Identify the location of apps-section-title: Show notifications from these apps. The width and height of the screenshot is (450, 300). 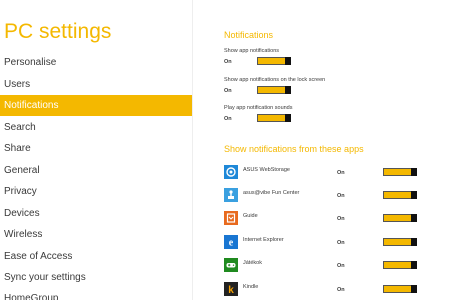
(294, 149).